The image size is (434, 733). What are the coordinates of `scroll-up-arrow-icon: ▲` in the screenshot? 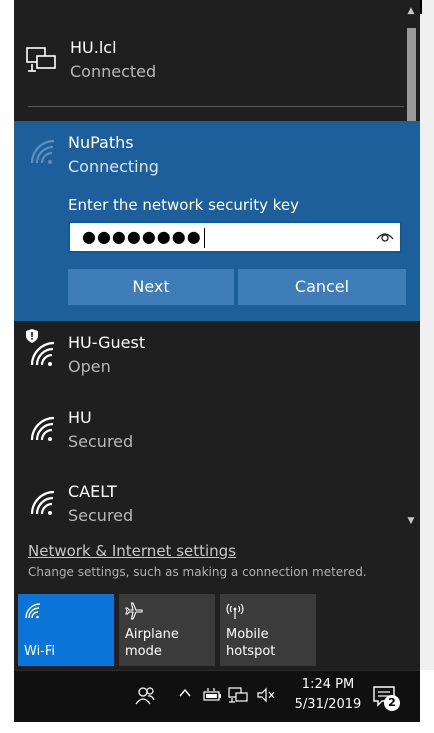 It's located at (411, 11).